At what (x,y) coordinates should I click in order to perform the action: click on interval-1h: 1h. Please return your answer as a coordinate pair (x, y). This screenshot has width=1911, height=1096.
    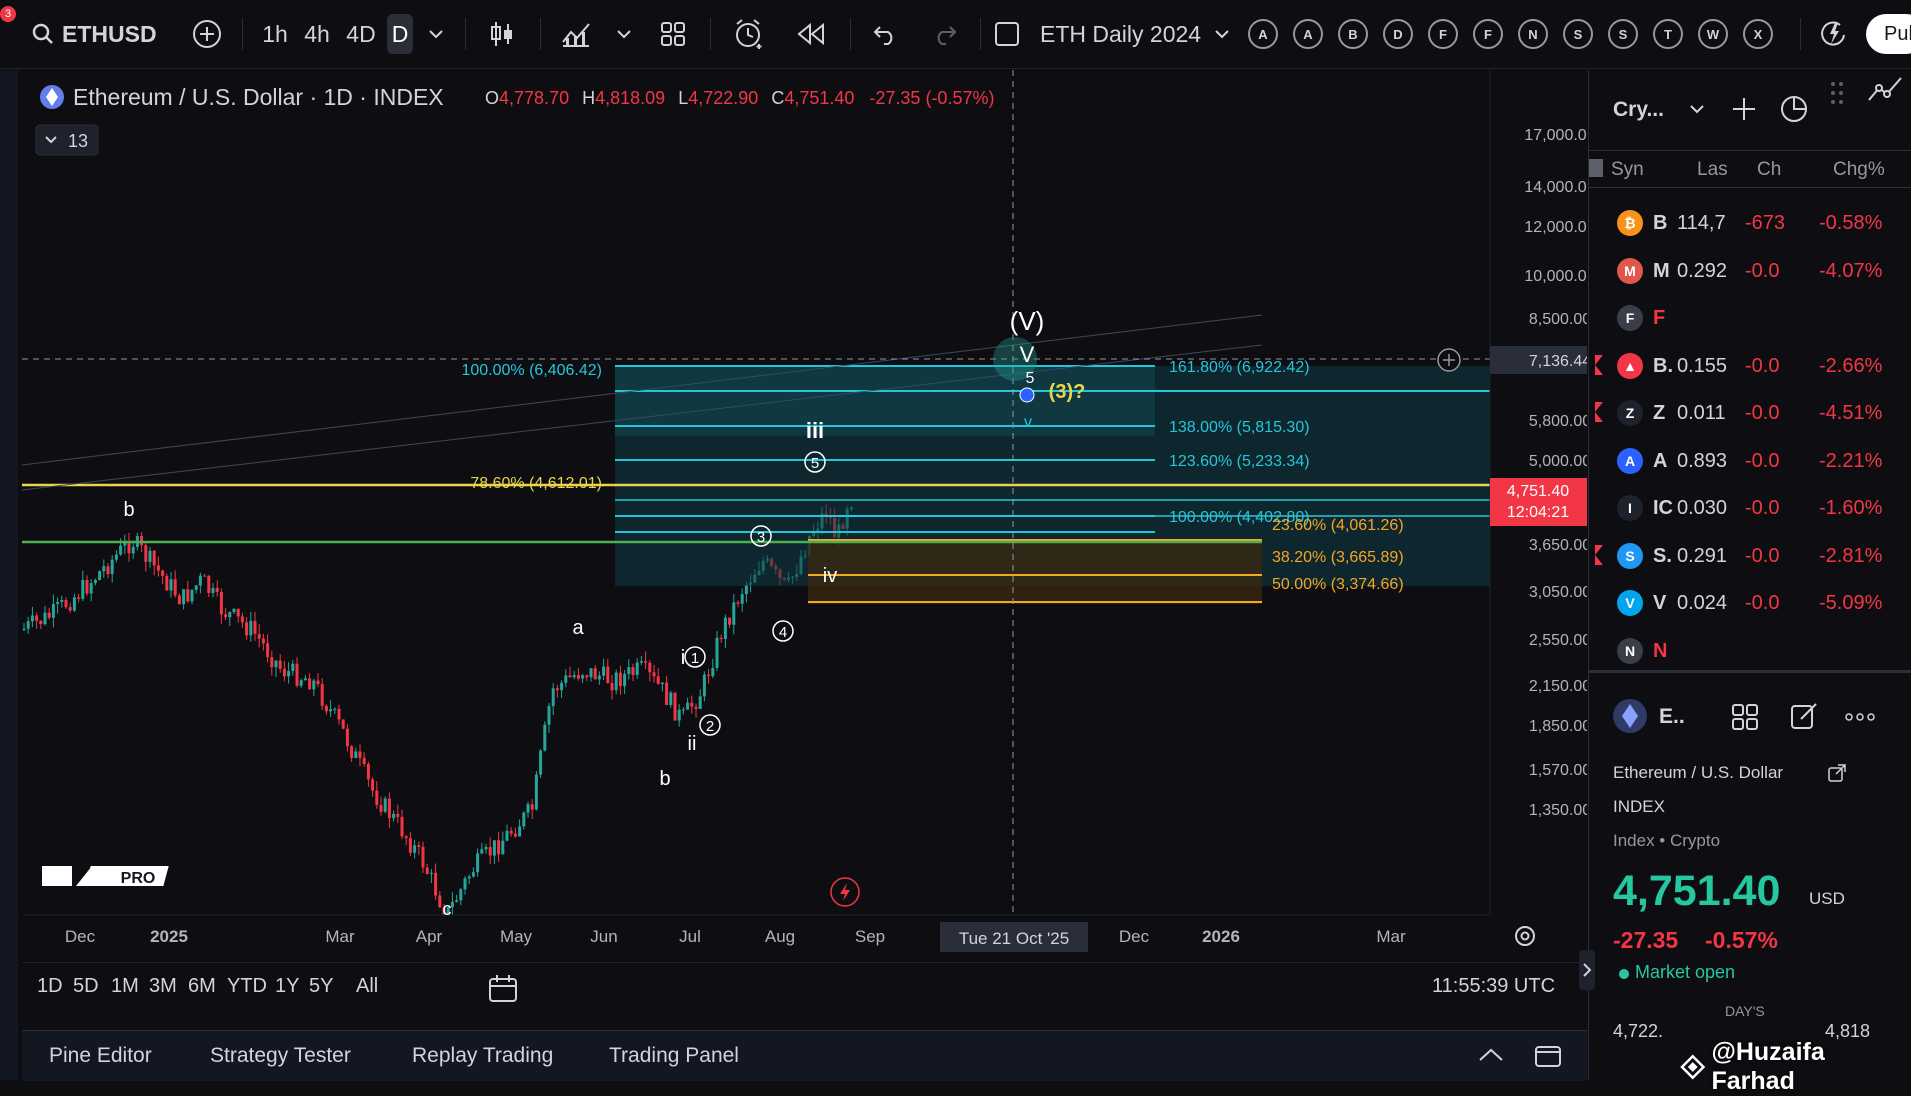
    Looking at the image, I should click on (275, 34).